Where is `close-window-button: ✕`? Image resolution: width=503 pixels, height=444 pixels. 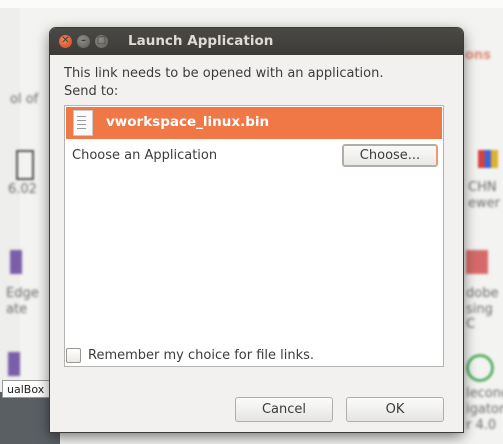
close-window-button: ✕ is located at coordinates (65, 41).